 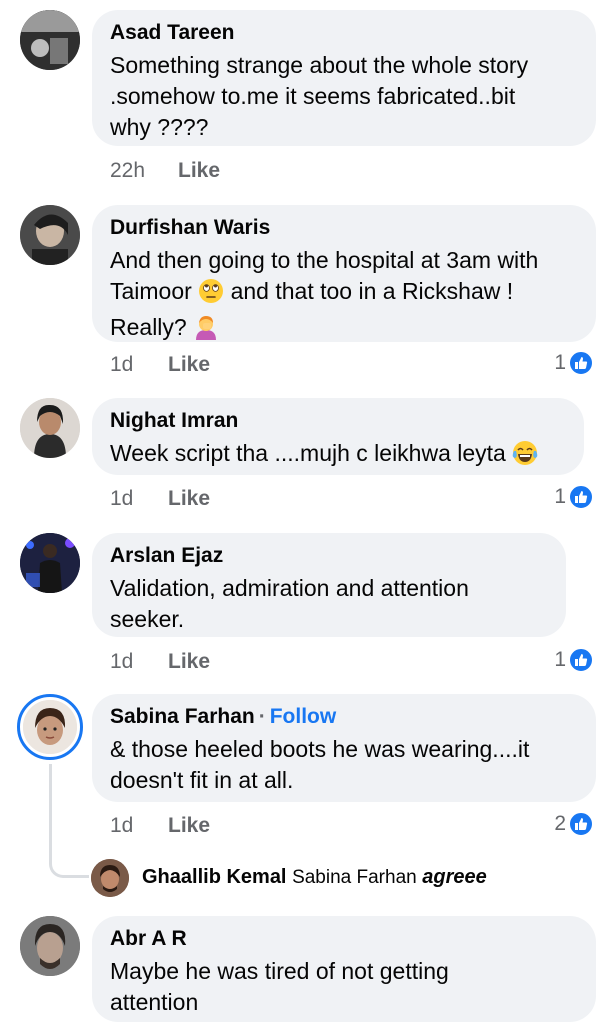 I want to click on reaction-summary: 2, so click(x=574, y=824).